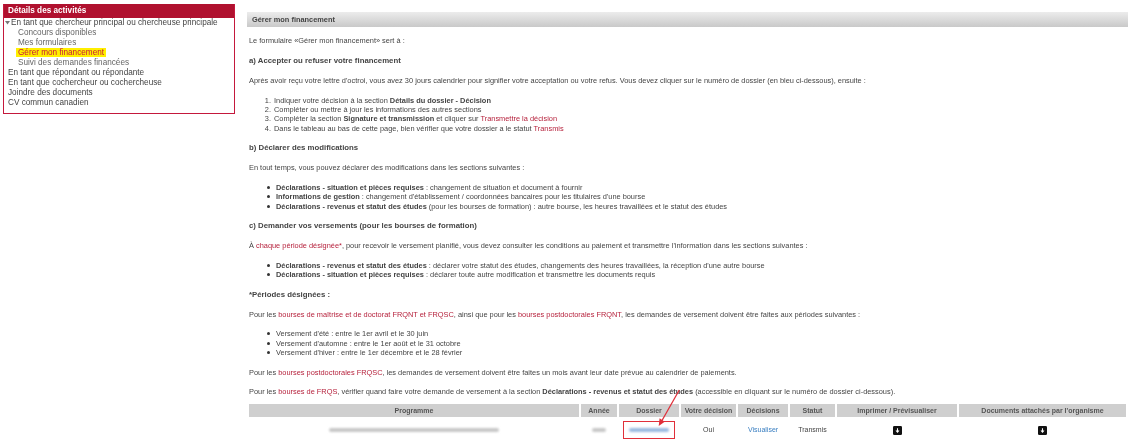 The image size is (1131, 444). I want to click on sidebar-item: Mes formulaires, so click(47, 42).